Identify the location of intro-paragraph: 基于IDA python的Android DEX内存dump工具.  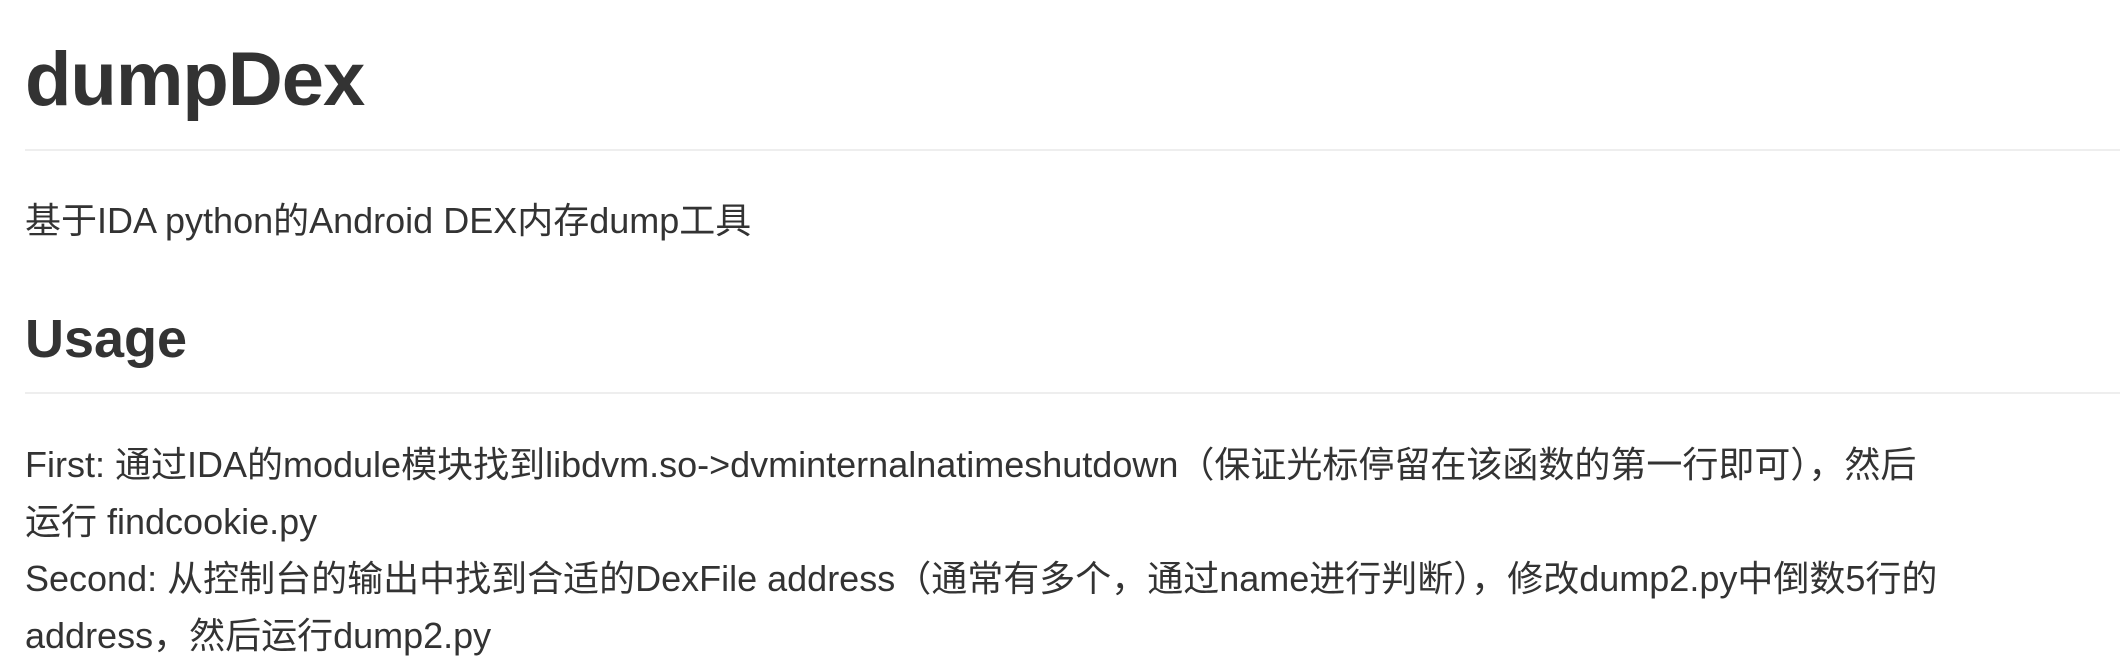
(388, 220).